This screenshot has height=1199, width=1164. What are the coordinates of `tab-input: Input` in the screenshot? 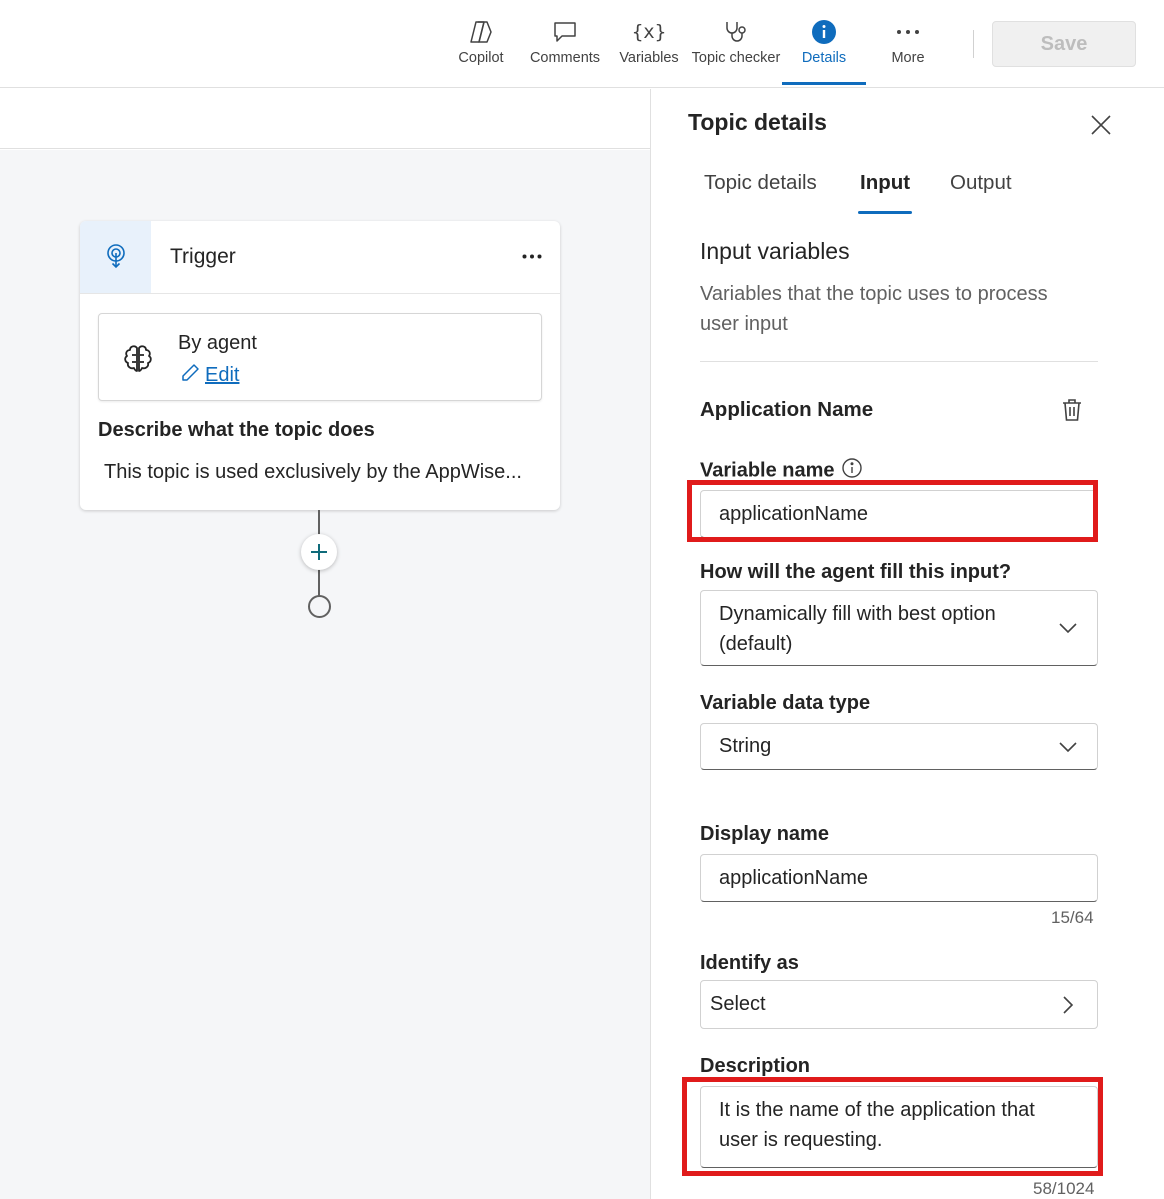 It's located at (885, 183).